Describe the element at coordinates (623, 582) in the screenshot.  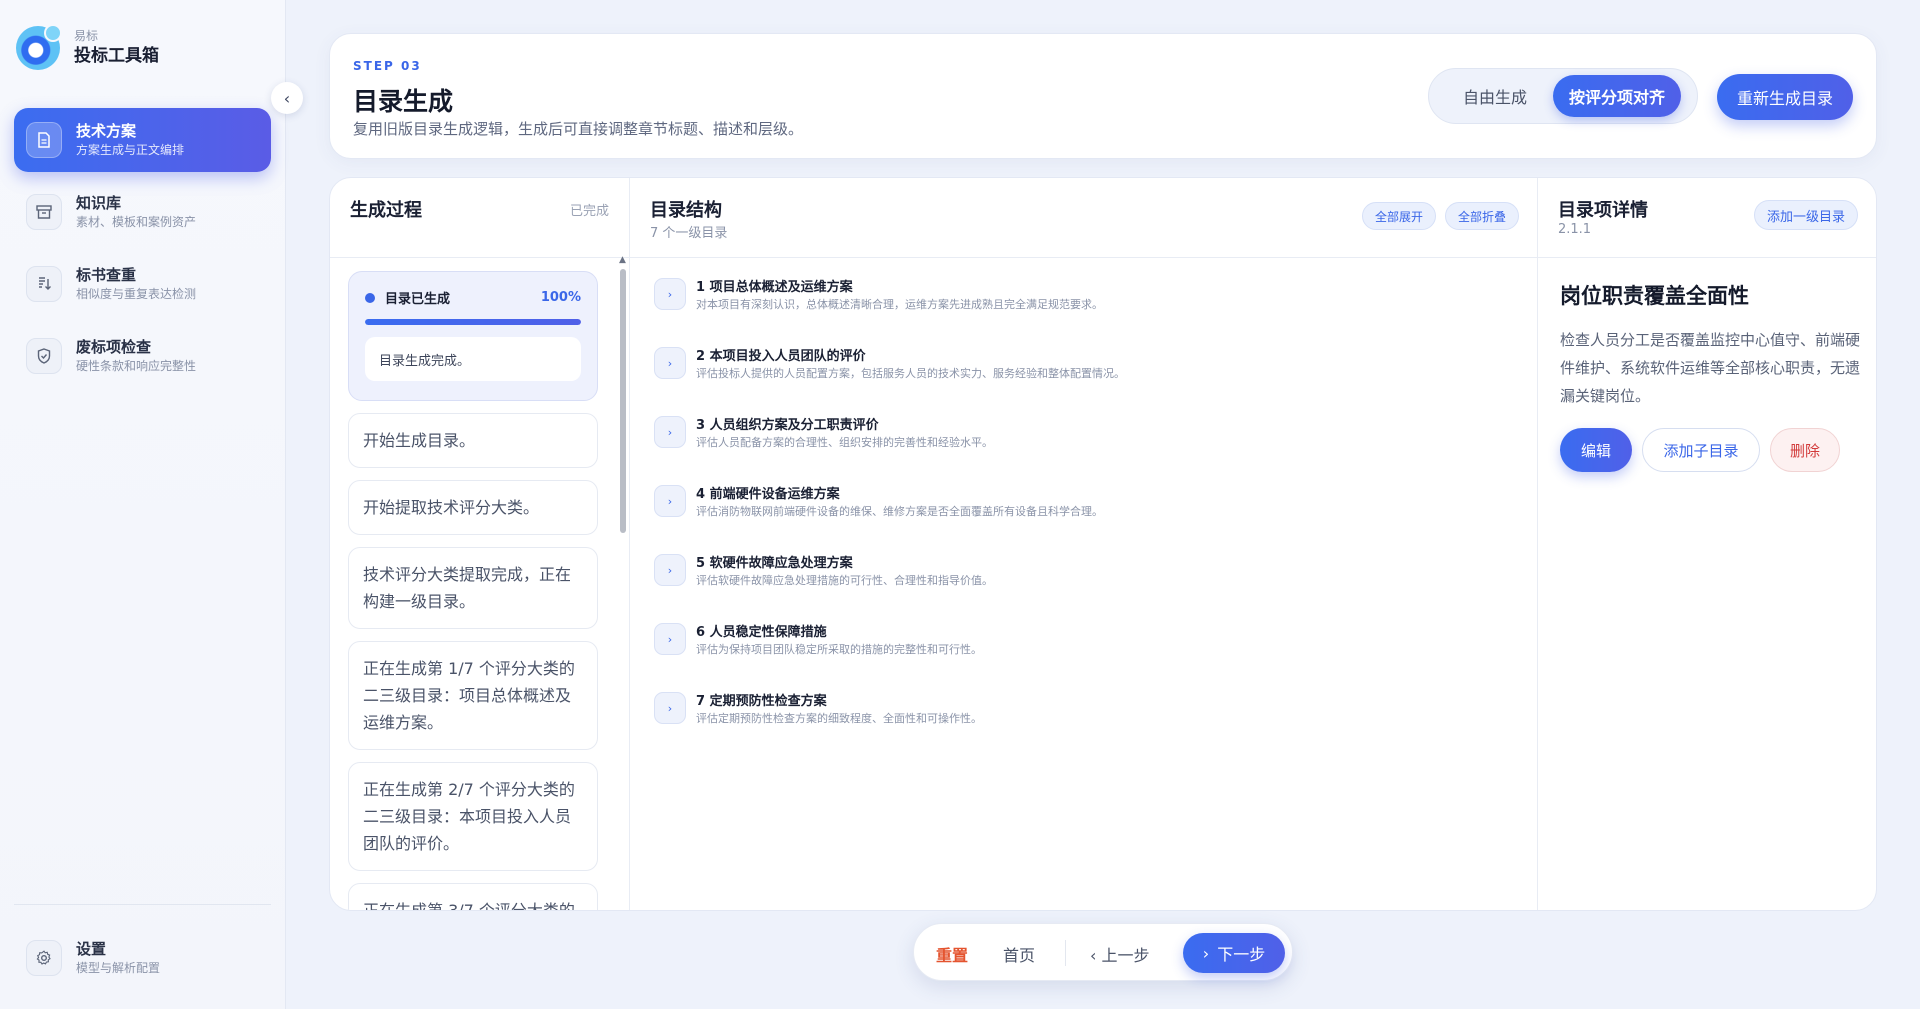
I see `process-scrollbar: ▲` at that location.